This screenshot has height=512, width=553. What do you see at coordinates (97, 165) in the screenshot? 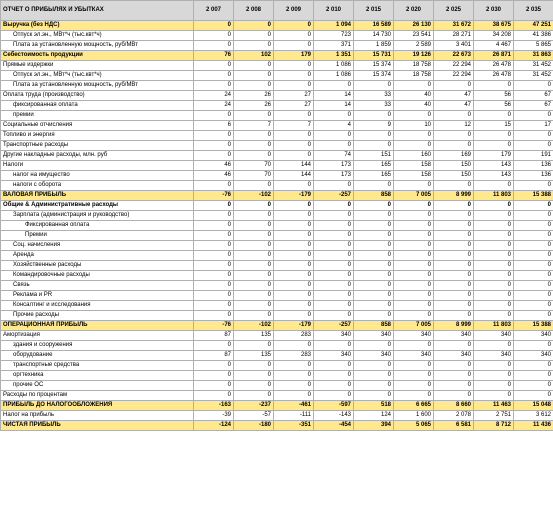
I see `row-label-cell: Налоги` at bounding box center [97, 165].